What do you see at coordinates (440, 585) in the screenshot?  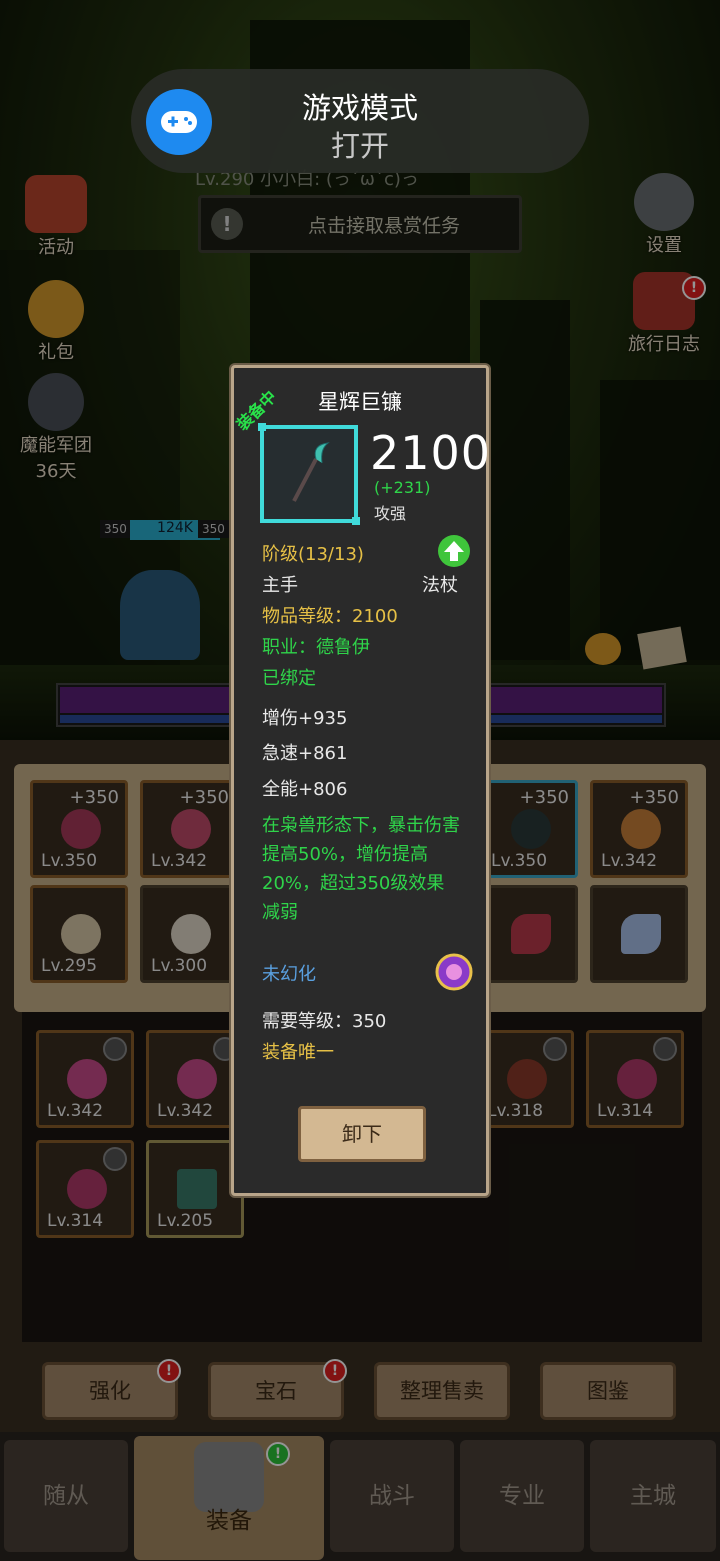 I see `item-weapon-type: 法杖` at bounding box center [440, 585].